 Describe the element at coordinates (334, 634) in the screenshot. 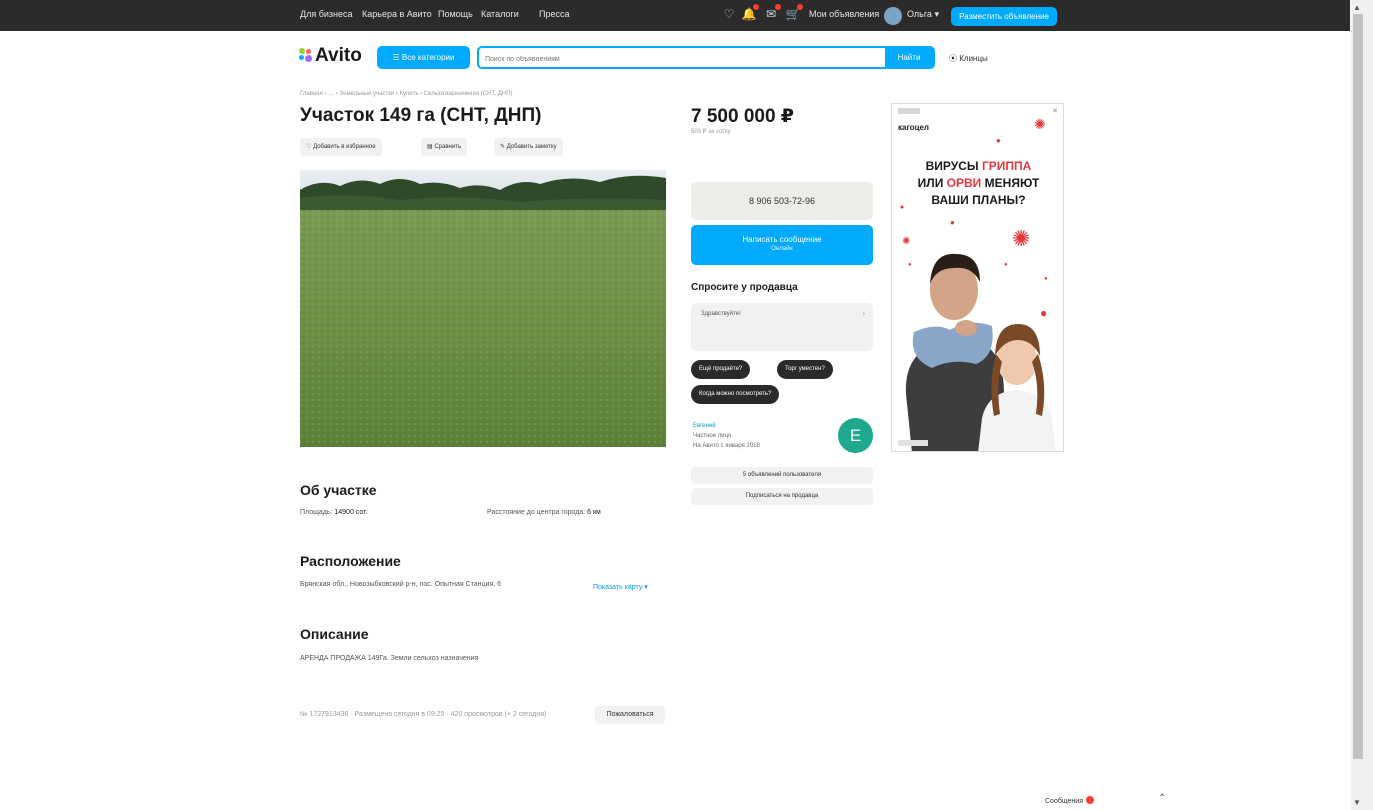

I see `description-heading: Описание` at that location.